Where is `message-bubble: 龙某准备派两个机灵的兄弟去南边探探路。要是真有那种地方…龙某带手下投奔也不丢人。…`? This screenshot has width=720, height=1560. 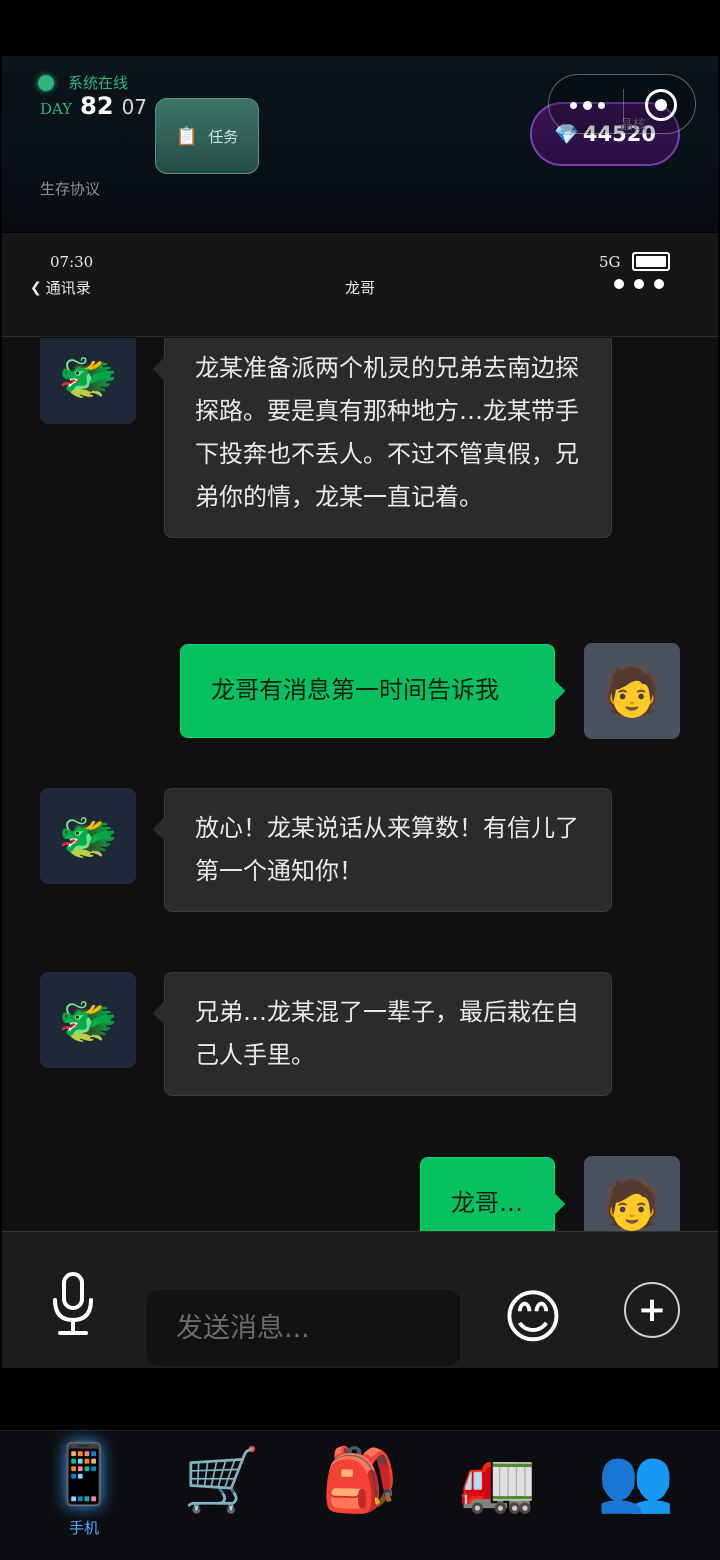
message-bubble: 龙某准备派两个机灵的兄弟去南边探探路。要是真有那种地方…龙某带手下投奔也不丢人。… is located at coordinates (388, 438).